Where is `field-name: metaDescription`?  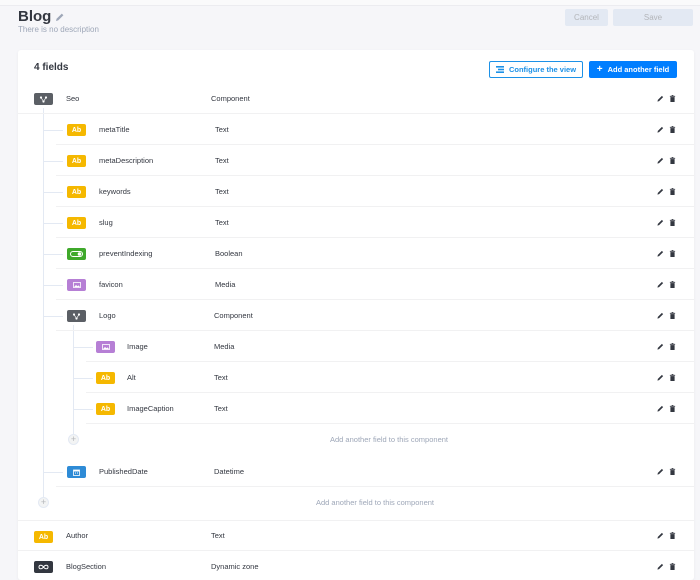 field-name: metaDescription is located at coordinates (126, 160).